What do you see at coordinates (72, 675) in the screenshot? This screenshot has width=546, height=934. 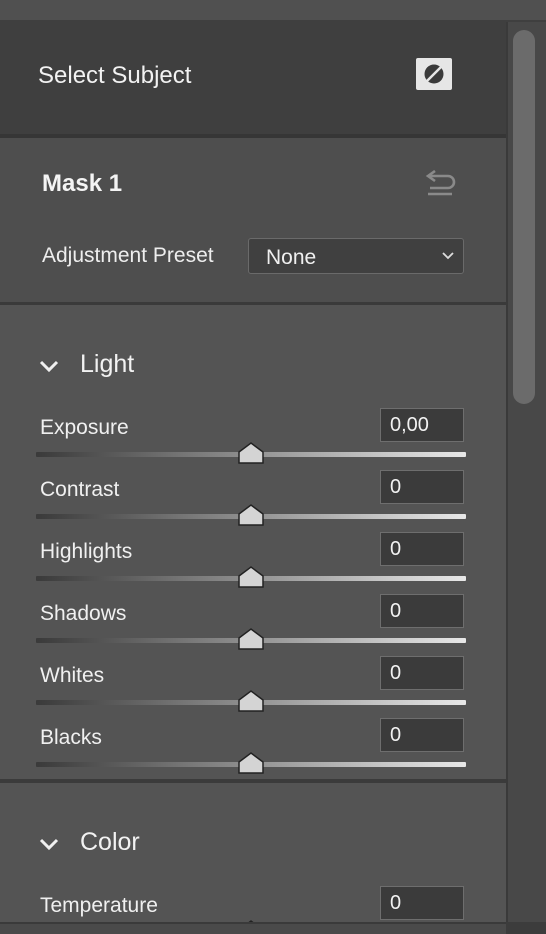 I see `slider-label: Whites` at bounding box center [72, 675].